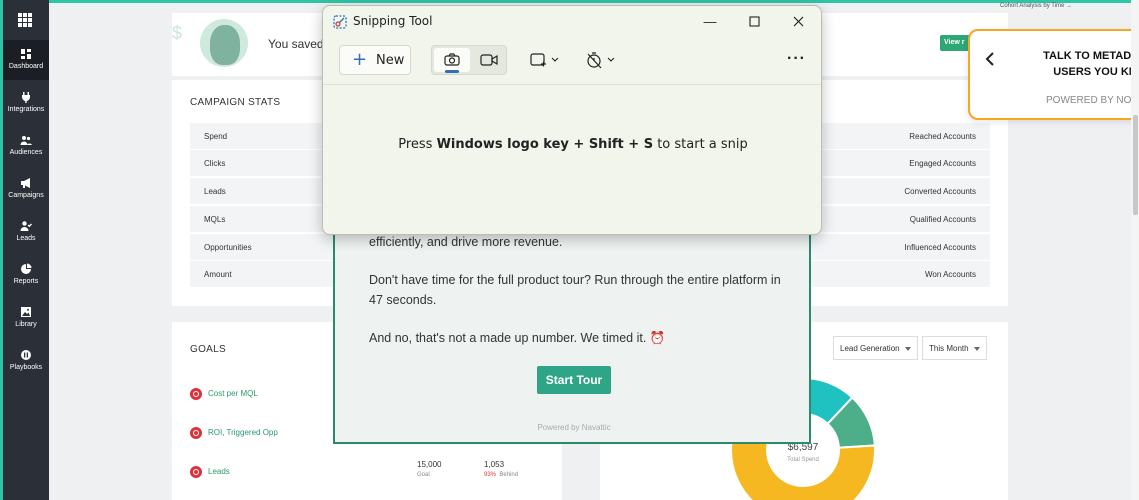 Image resolution: width=1139 pixels, height=500 pixels. What do you see at coordinates (572, 61) in the screenshot?
I see `snip-toolbar: + New ···` at bounding box center [572, 61].